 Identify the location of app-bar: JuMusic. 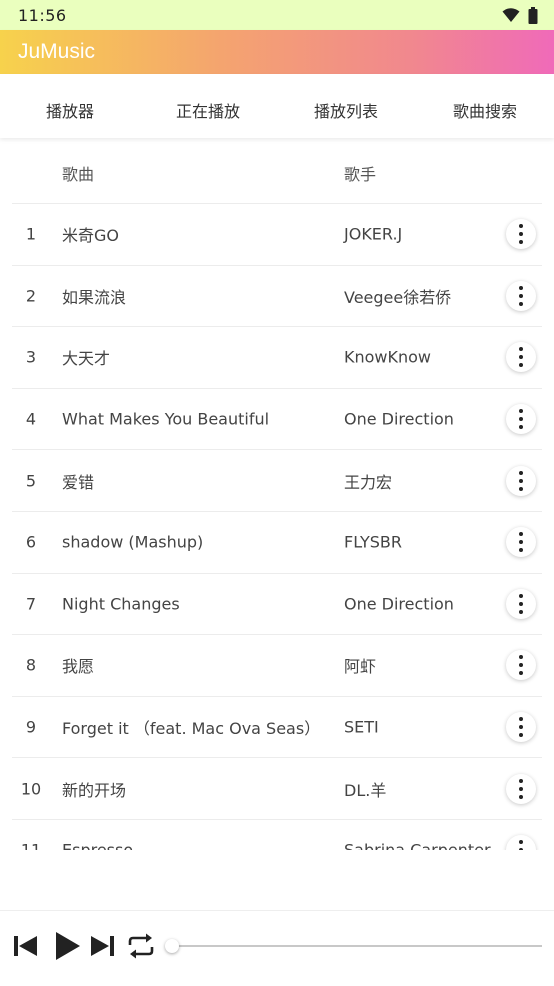
(277, 52).